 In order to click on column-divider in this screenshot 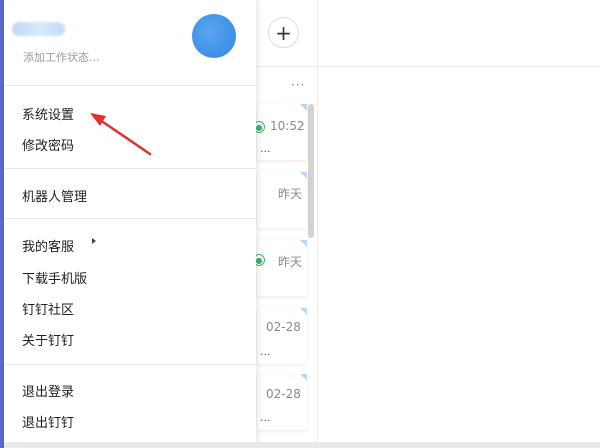, I will do `click(317, 224)`.